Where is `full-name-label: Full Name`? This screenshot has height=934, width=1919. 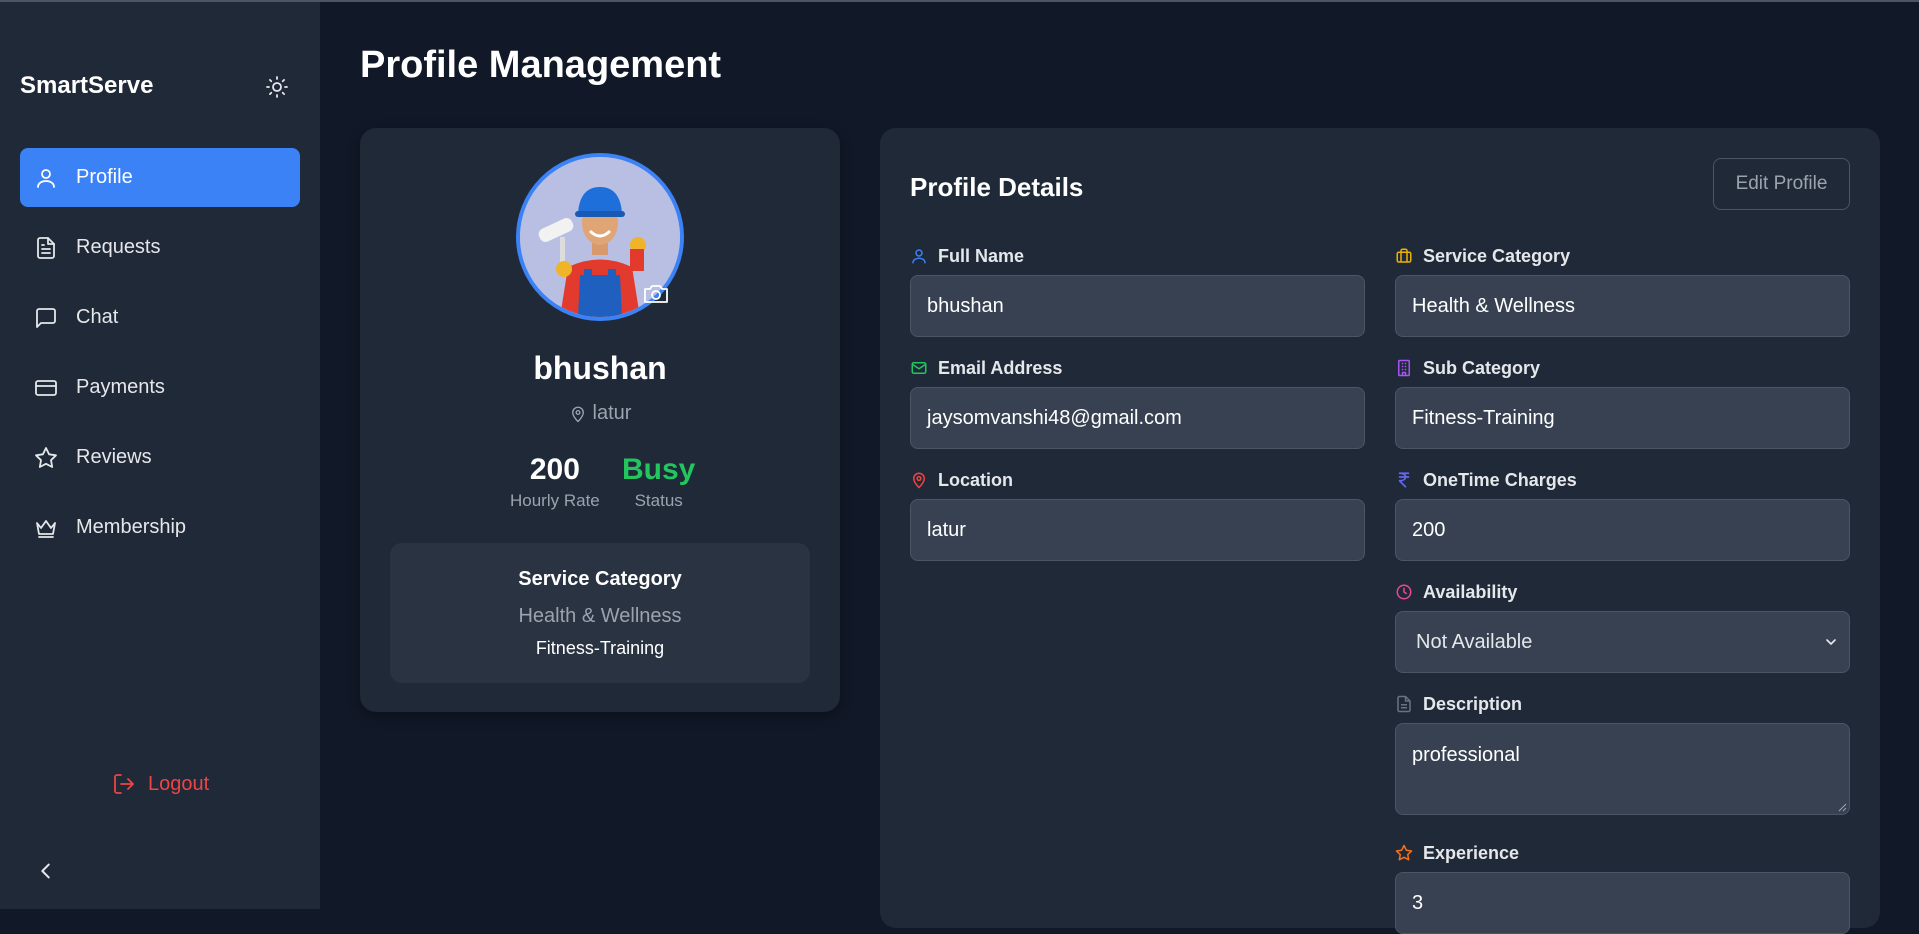 full-name-label: Full Name is located at coordinates (981, 255).